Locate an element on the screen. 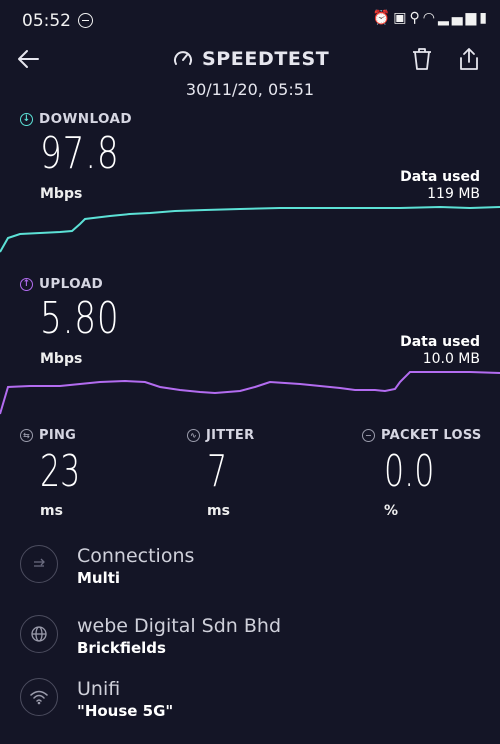  ping-label: ⇆ PING is located at coordinates (48, 435).